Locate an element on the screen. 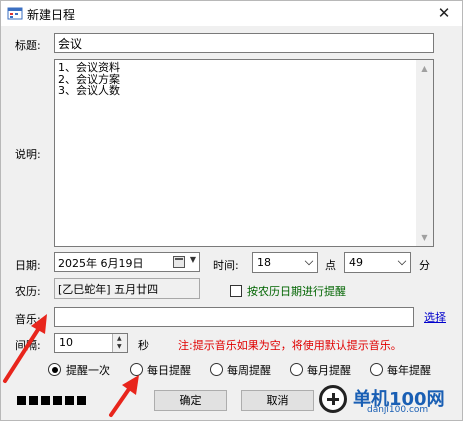 The image size is (463, 421). calendar-app-icon is located at coordinates (15, 13).